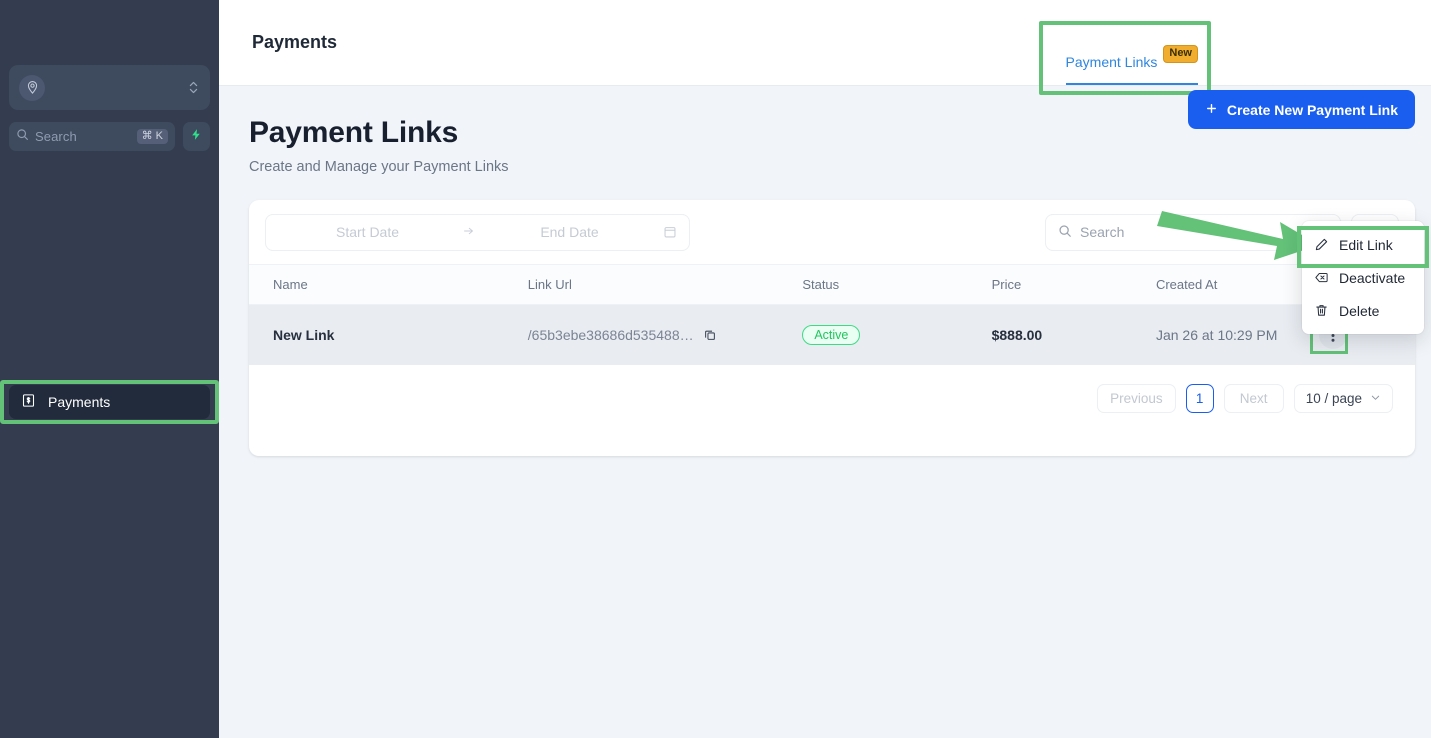 This screenshot has height=738, width=1431. Describe the element at coordinates (710, 335) in the screenshot. I see `copy-icon` at that location.